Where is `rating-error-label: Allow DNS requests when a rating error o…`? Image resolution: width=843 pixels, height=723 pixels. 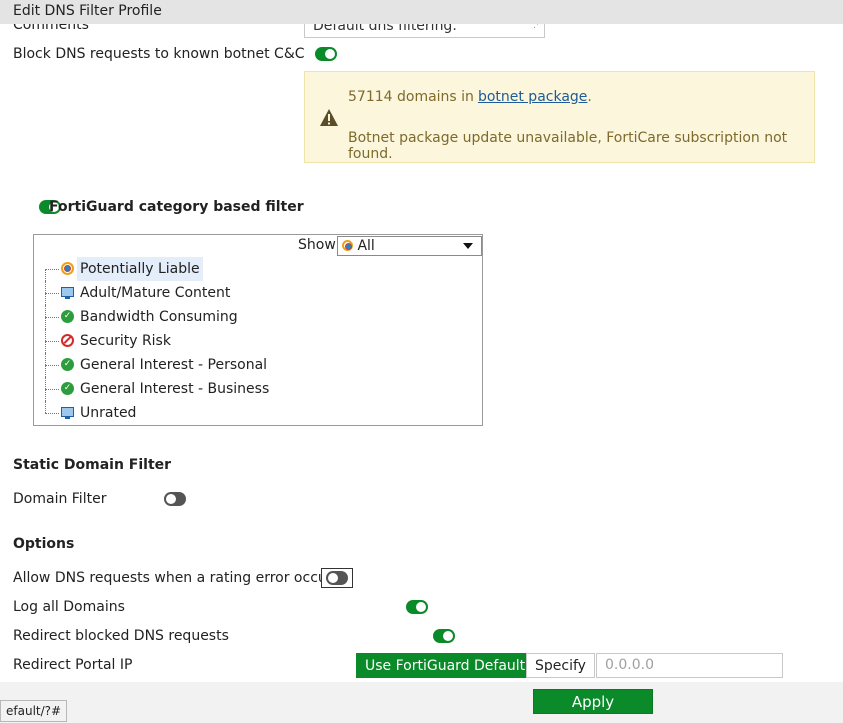
rating-error-label: Allow DNS requests when a rating error o… is located at coordinates (176, 578).